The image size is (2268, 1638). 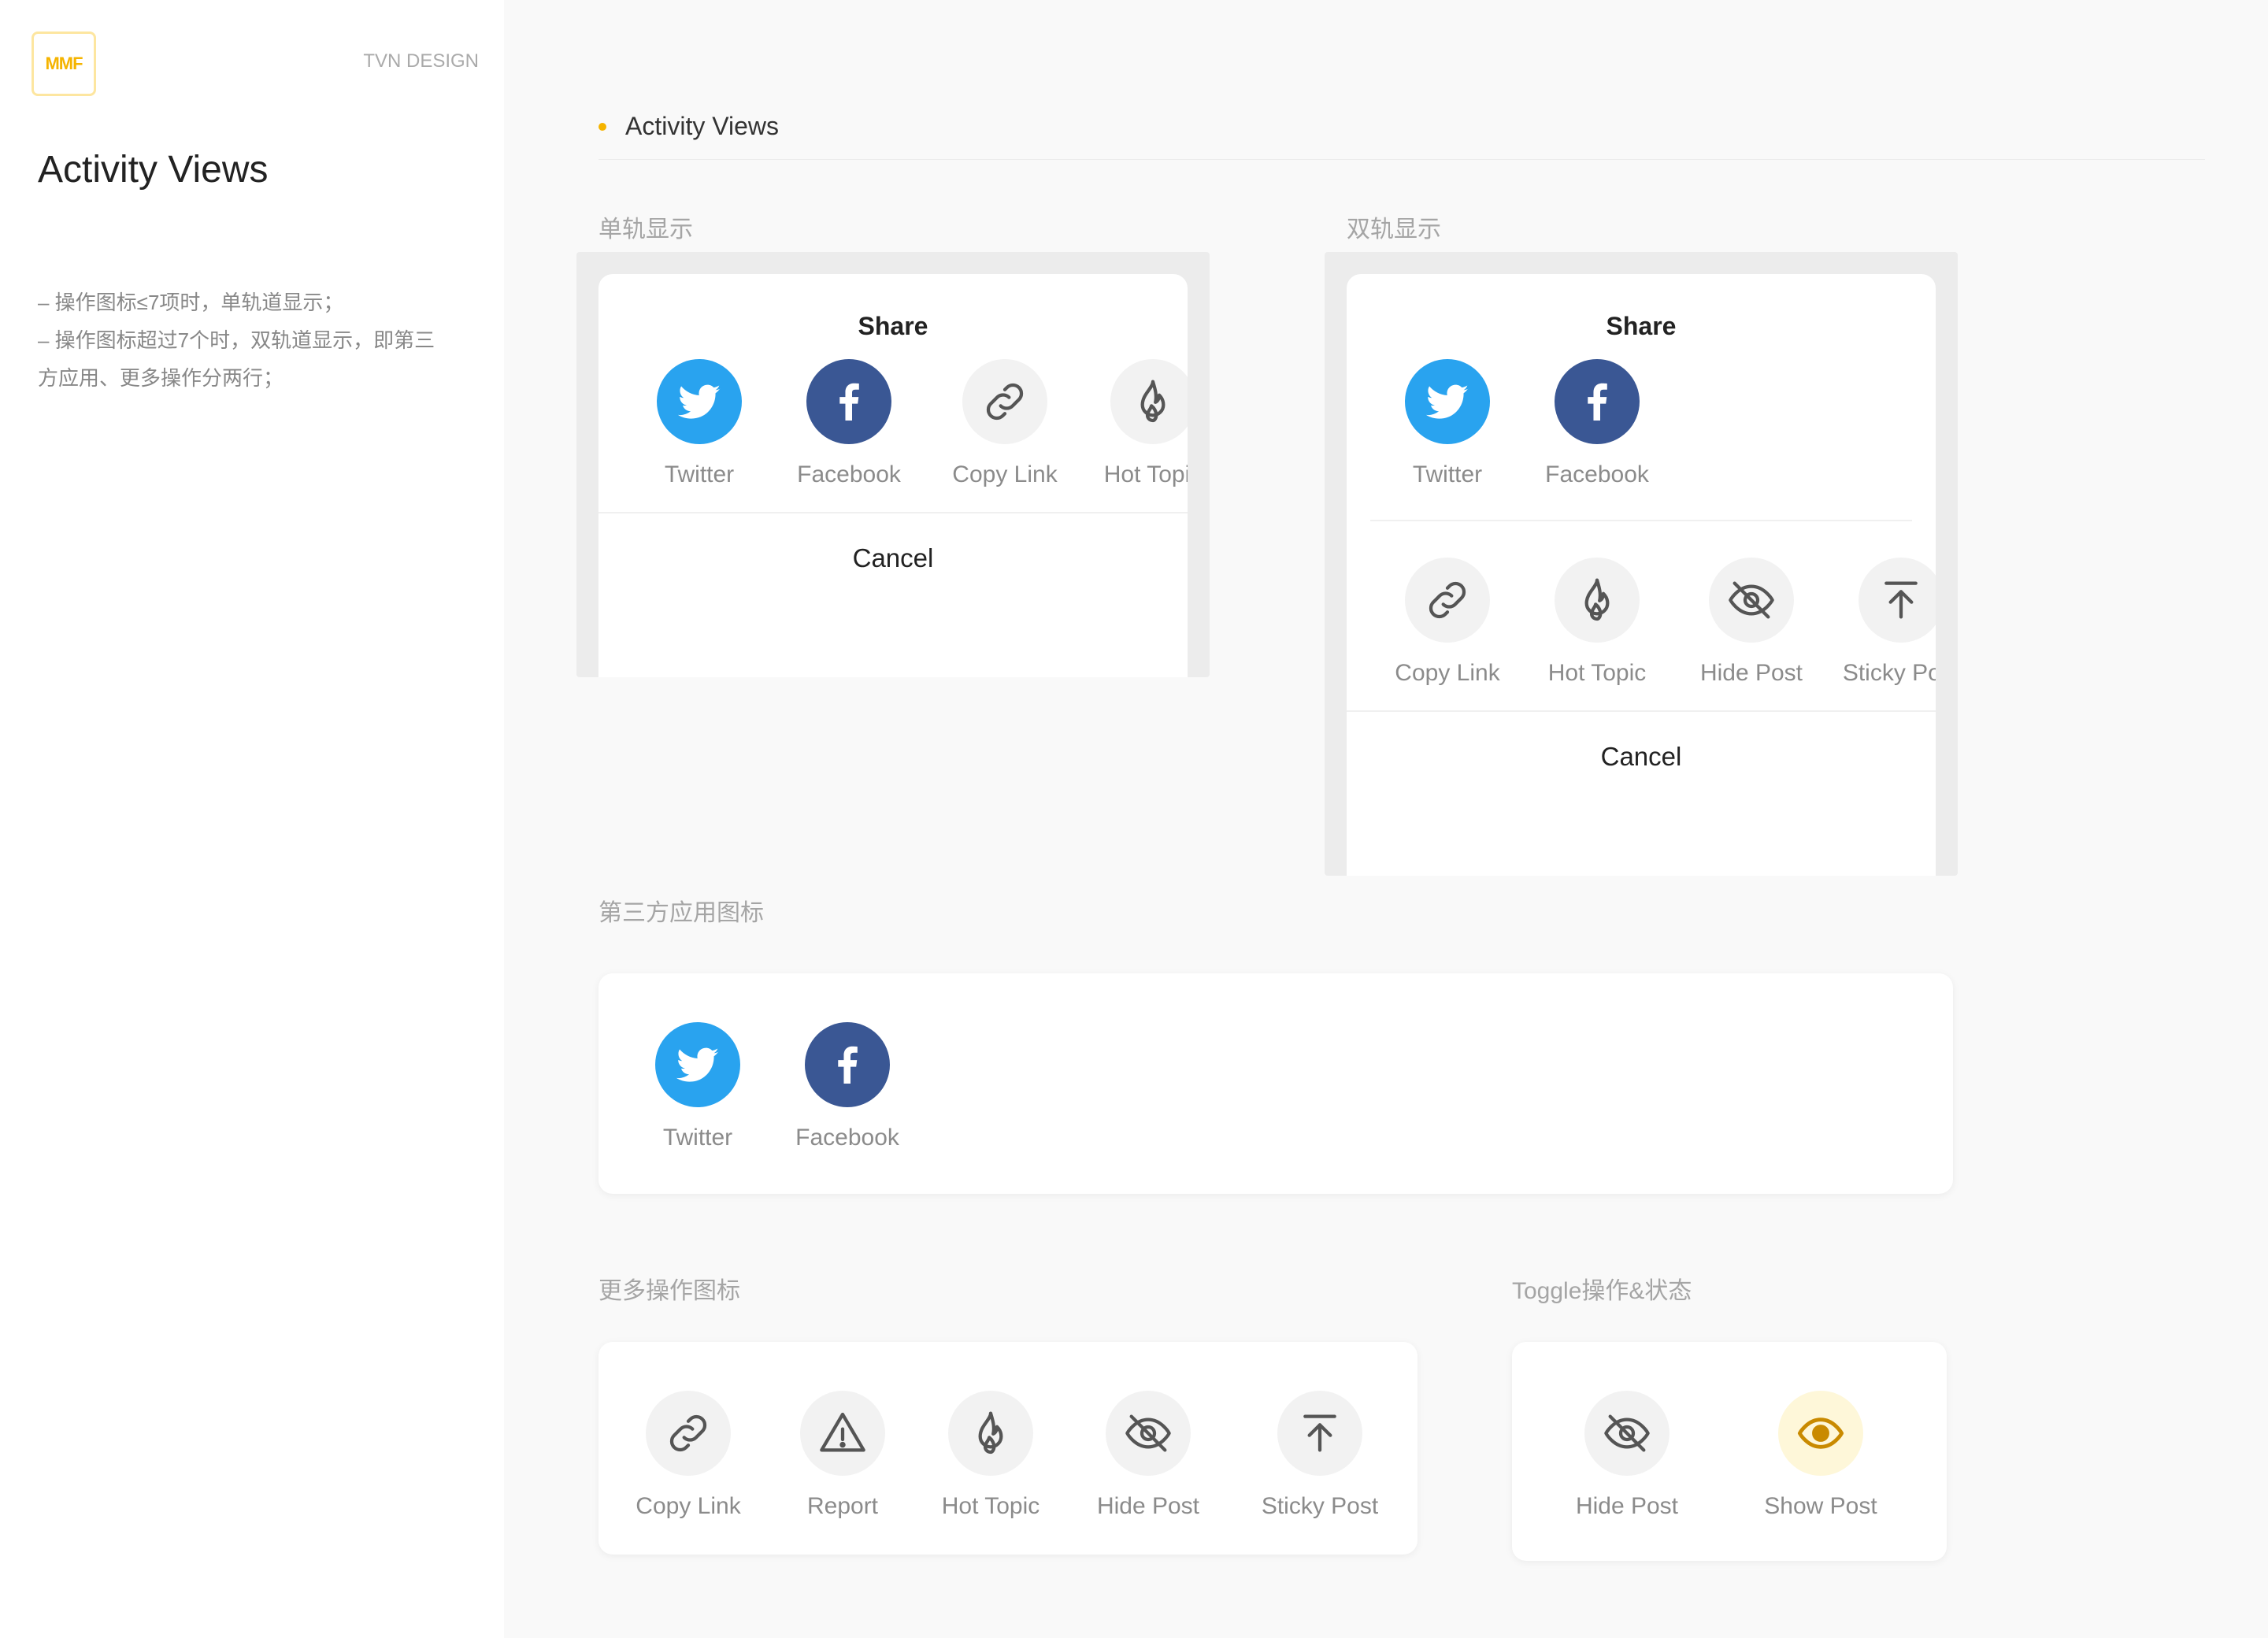 What do you see at coordinates (1394, 230) in the screenshot?
I see `double-track-label: 双轨显示` at bounding box center [1394, 230].